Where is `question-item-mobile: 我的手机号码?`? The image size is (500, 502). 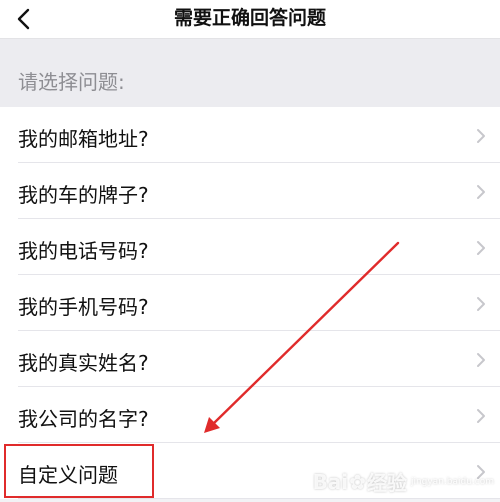 question-item-mobile: 我的手机号码? is located at coordinates (250, 303).